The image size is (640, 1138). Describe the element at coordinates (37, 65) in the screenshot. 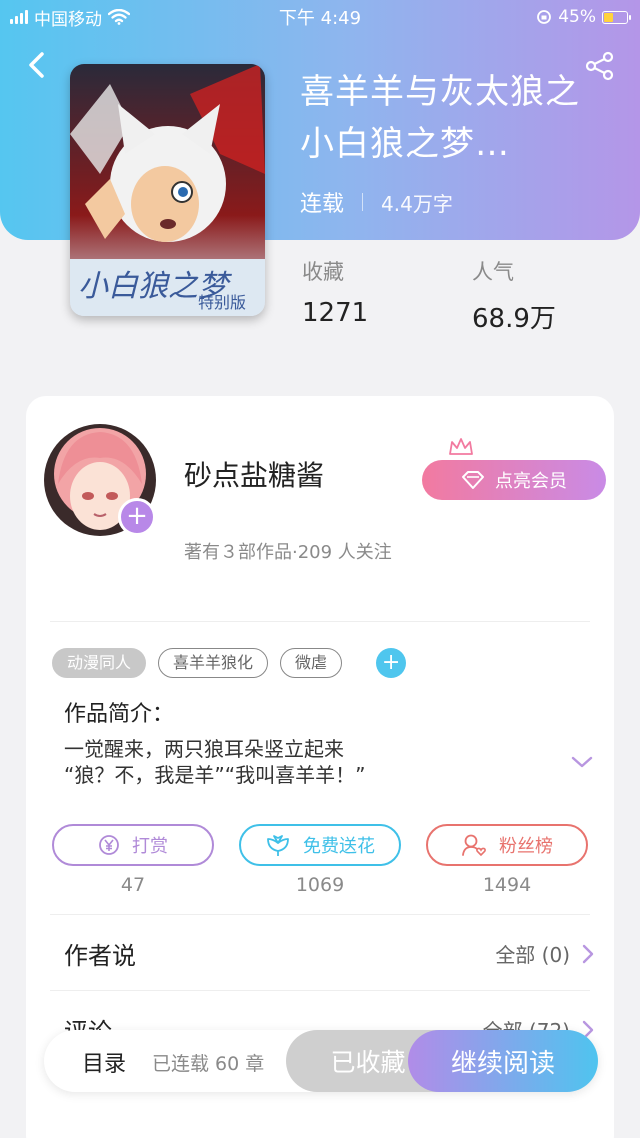

I see `back-arrow-icon` at that location.